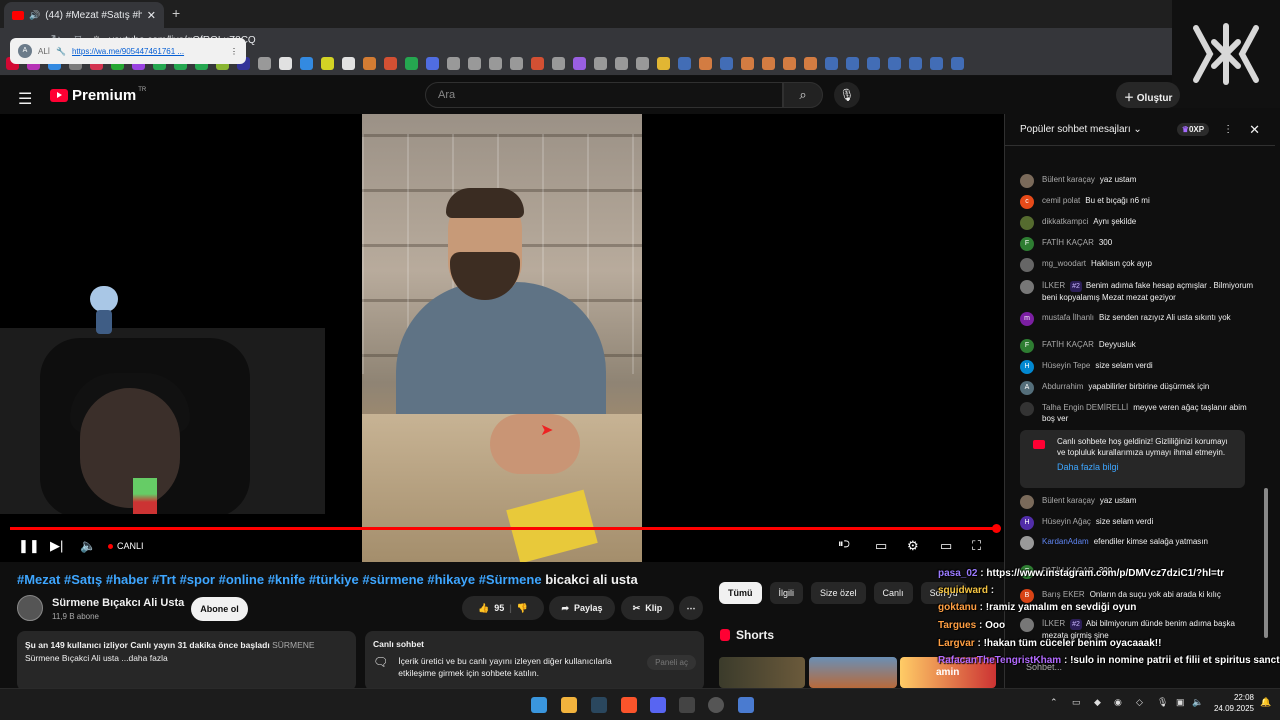 The width and height of the screenshot is (1280, 720). I want to click on youtube-logo: Premium TR, so click(98, 95).